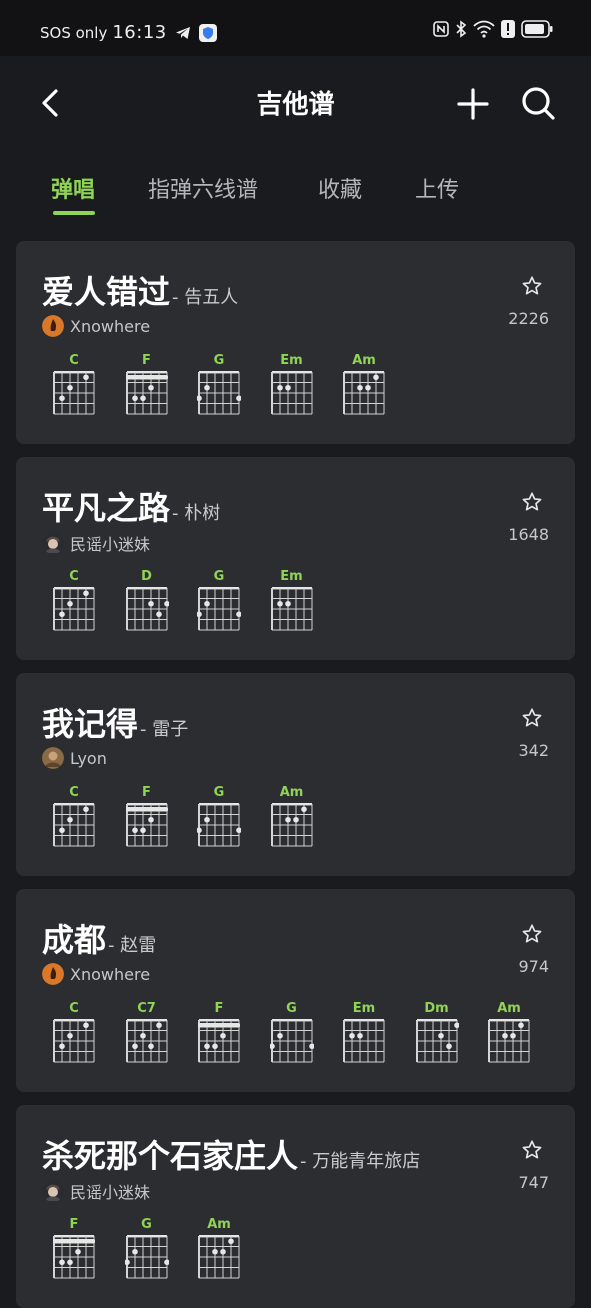  I want to click on search-button, so click(538, 103).